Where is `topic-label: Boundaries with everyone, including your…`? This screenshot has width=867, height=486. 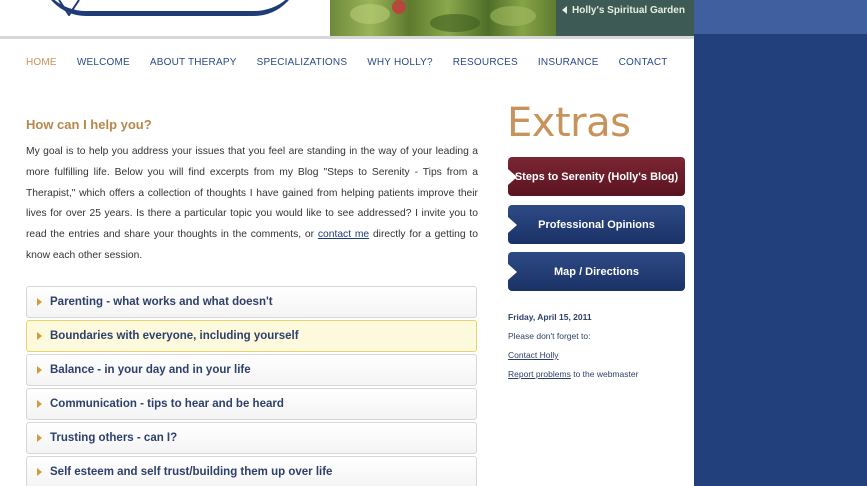 topic-label: Boundaries with everyone, including your… is located at coordinates (174, 336).